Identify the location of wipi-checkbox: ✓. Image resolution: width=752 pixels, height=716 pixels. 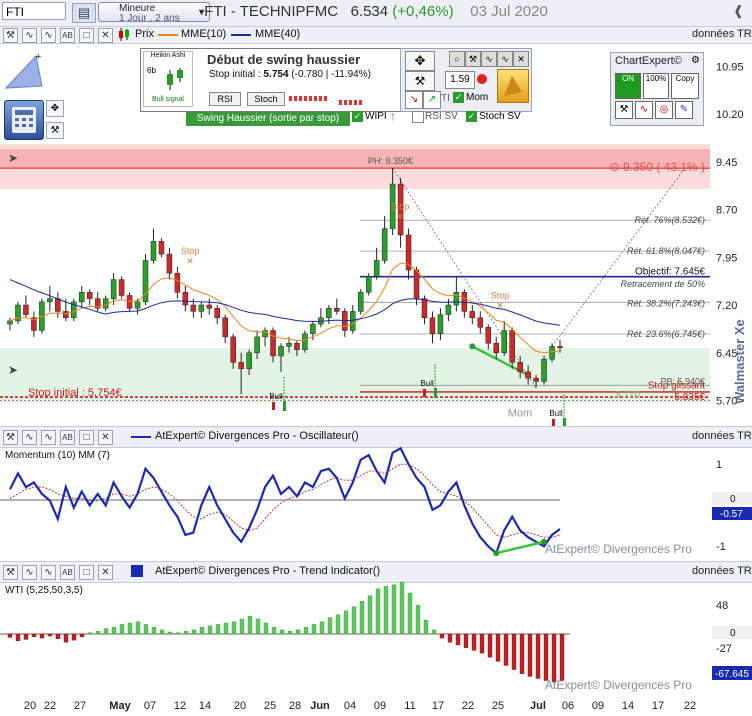
(357, 116).